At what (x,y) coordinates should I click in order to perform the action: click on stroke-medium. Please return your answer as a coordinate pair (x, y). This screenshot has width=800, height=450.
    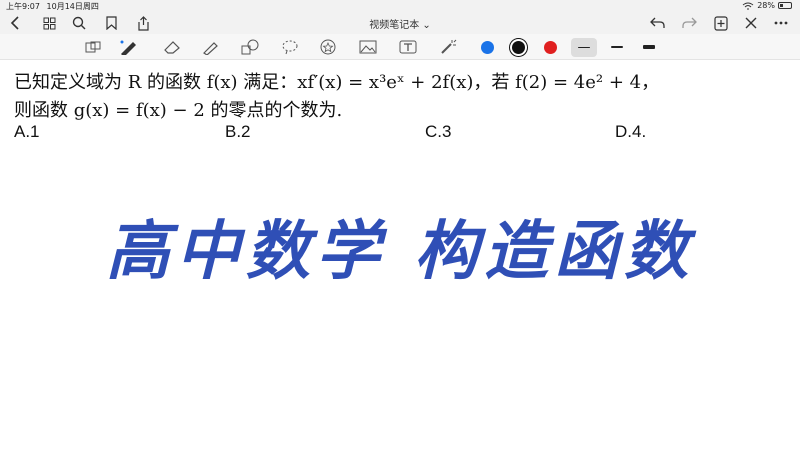
    Looking at the image, I should click on (617, 47).